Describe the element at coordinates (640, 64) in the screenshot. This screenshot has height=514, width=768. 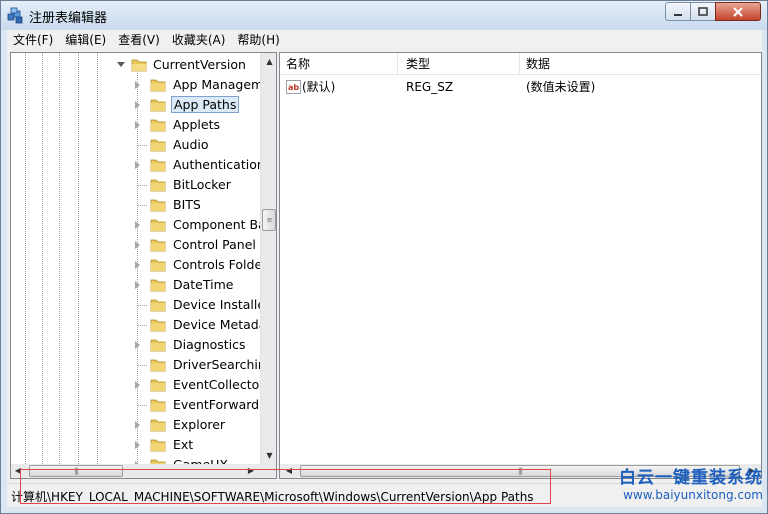
I see `column-header-data: 数据` at that location.